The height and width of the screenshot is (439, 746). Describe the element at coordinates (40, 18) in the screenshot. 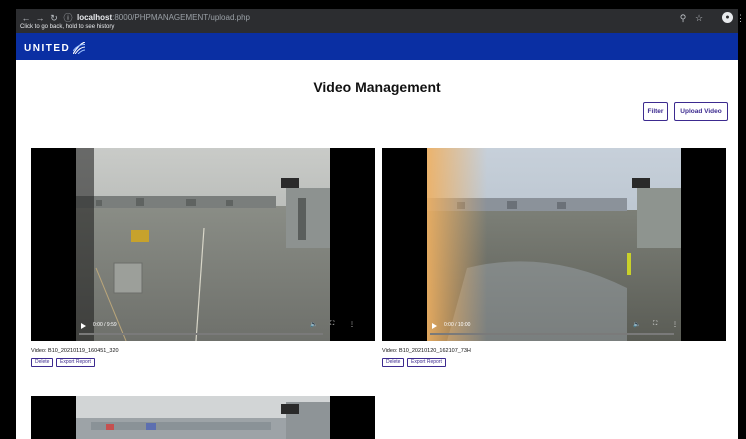

I see `forward-arrow-icon: →` at that location.